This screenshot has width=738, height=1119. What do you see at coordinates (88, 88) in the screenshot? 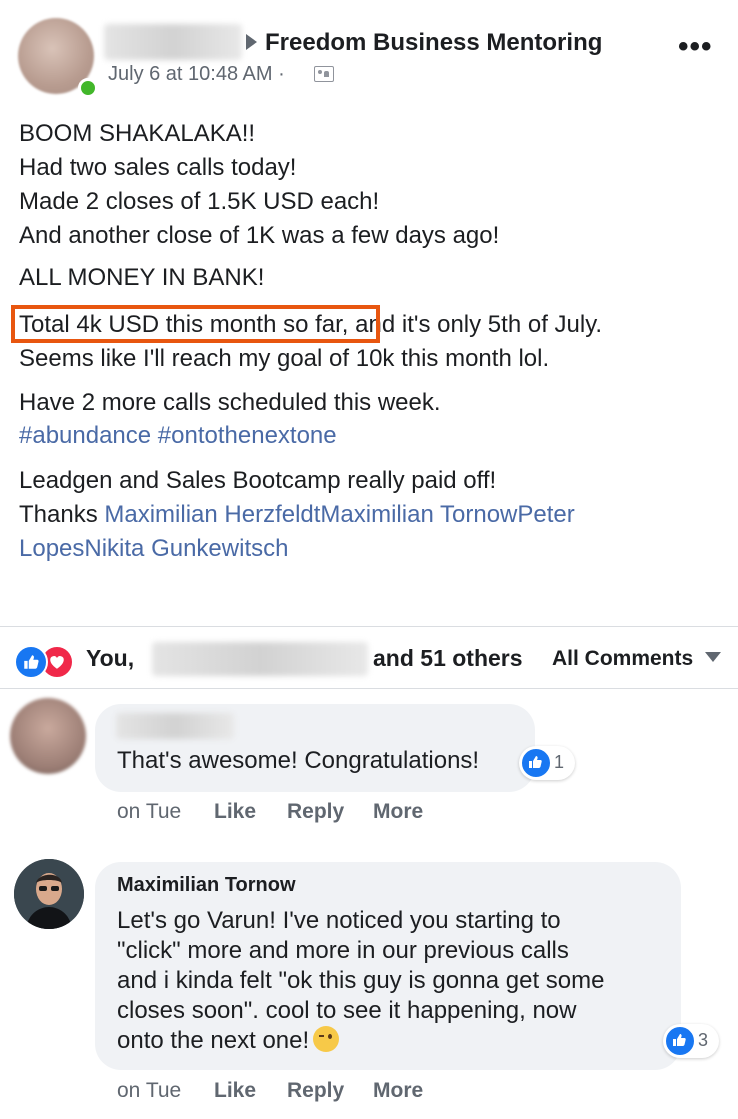
I see `online-status-dot` at bounding box center [88, 88].